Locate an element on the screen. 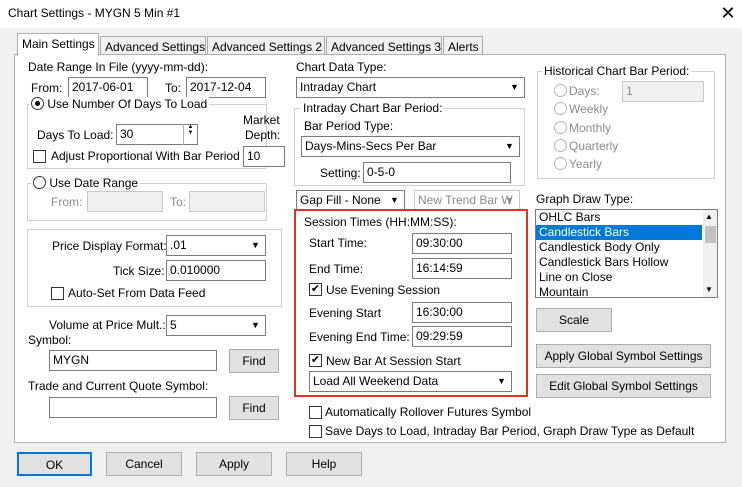 Image resolution: width=742 pixels, height=487 pixels. end-time-label: End Time: is located at coordinates (336, 269).